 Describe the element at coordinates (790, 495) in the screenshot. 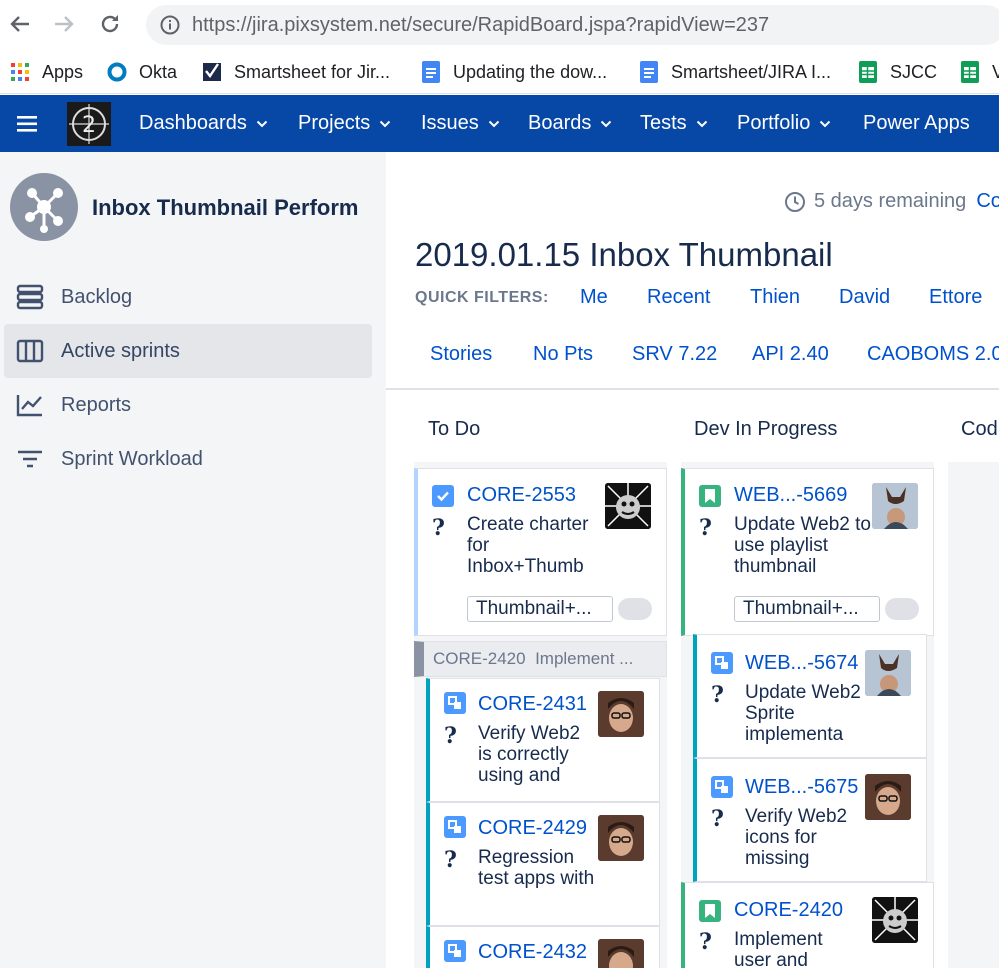

I see `issue-key: WEB...-5669` at that location.